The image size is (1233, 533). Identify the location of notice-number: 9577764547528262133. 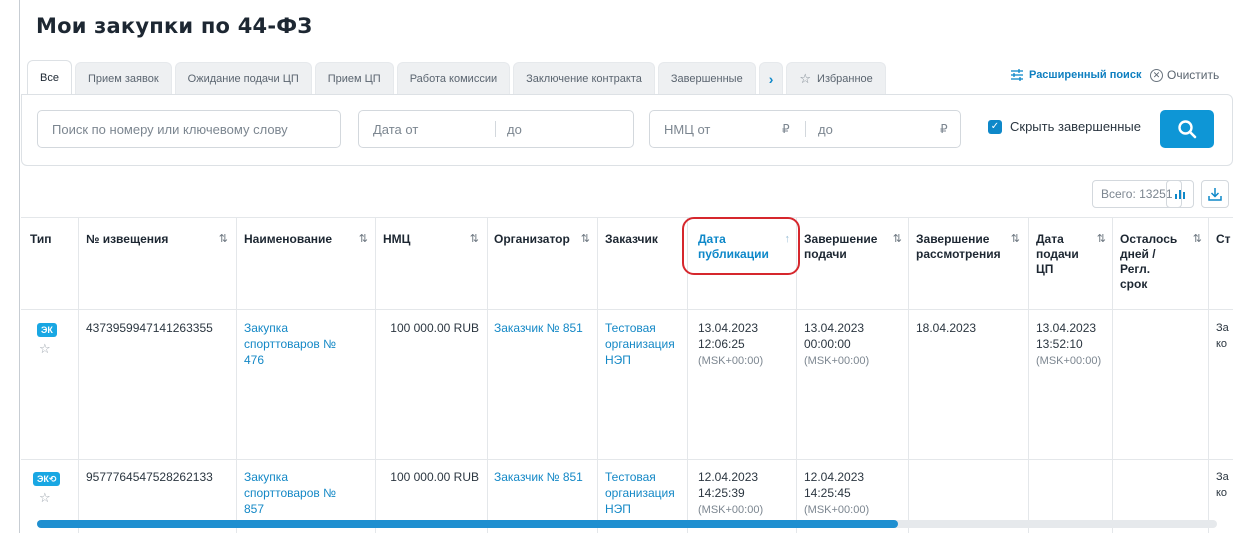
(149, 477).